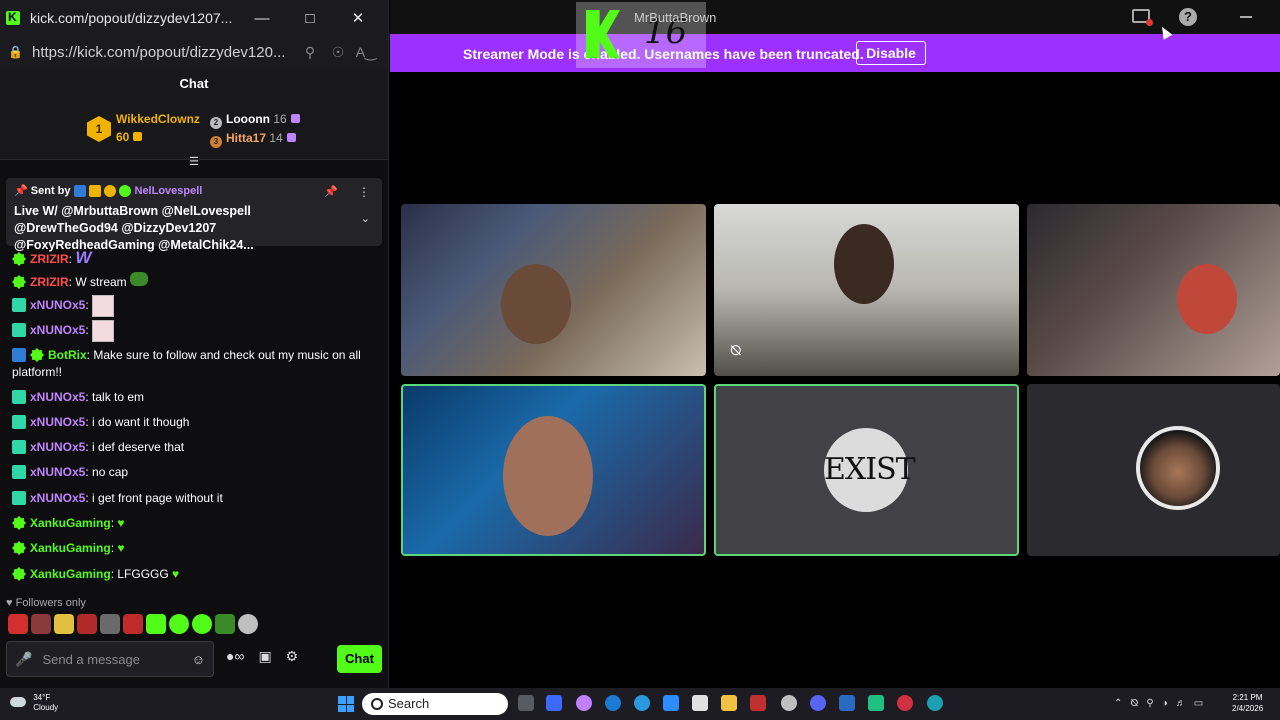 The height and width of the screenshot is (720, 1280). Describe the element at coordinates (1158, 703) in the screenshot. I see `system-tray: ⌃ ⦰ ⚲ ◑ ♬ ▭` at that location.